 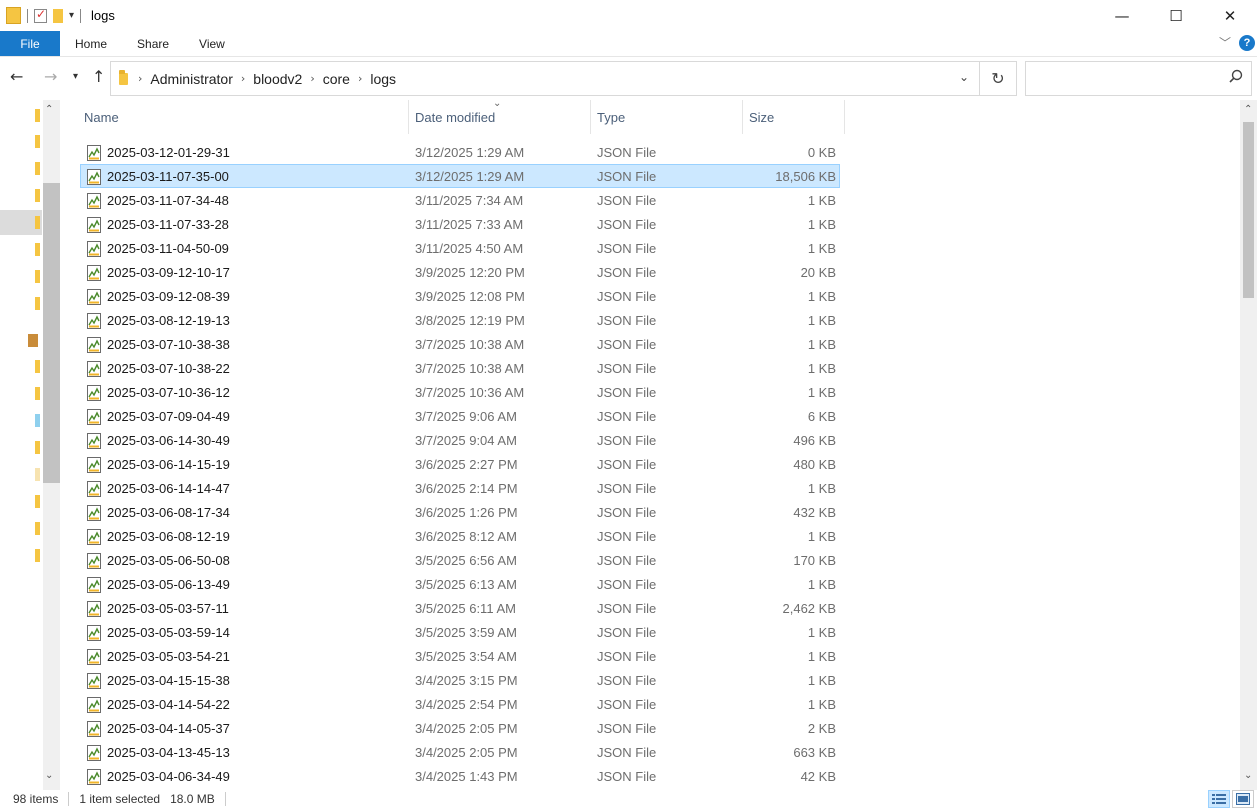 I want to click on column-header-label: Name, so click(x=101, y=117).